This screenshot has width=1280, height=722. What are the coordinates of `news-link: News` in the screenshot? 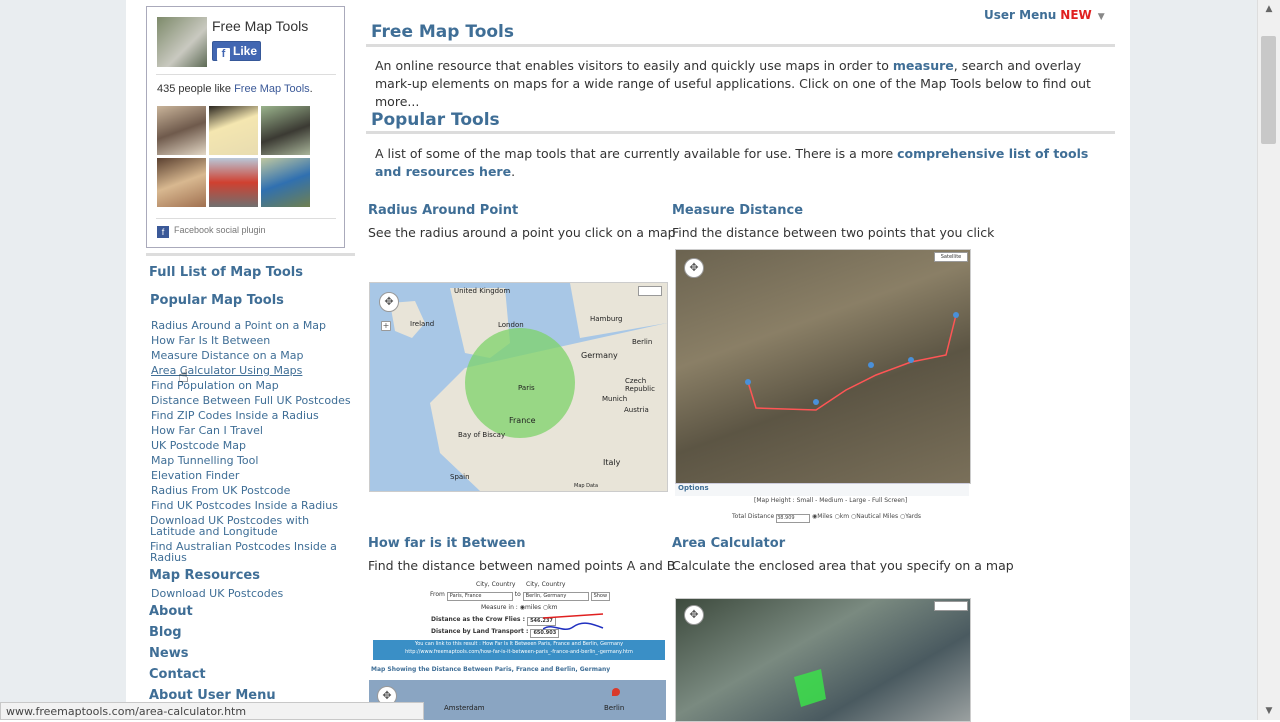 It's located at (168, 653).